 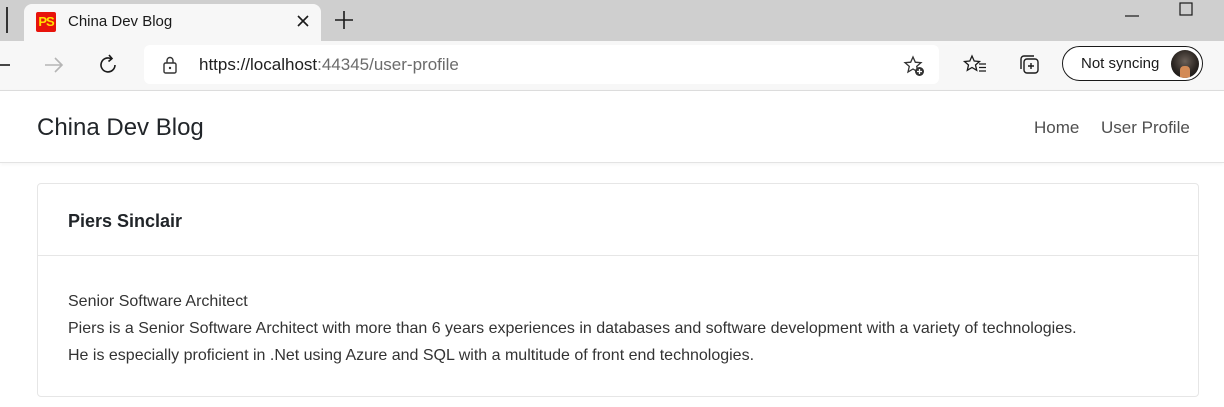 I want to click on tab-strip: PS China Dev Blog, so click(x=612, y=20).